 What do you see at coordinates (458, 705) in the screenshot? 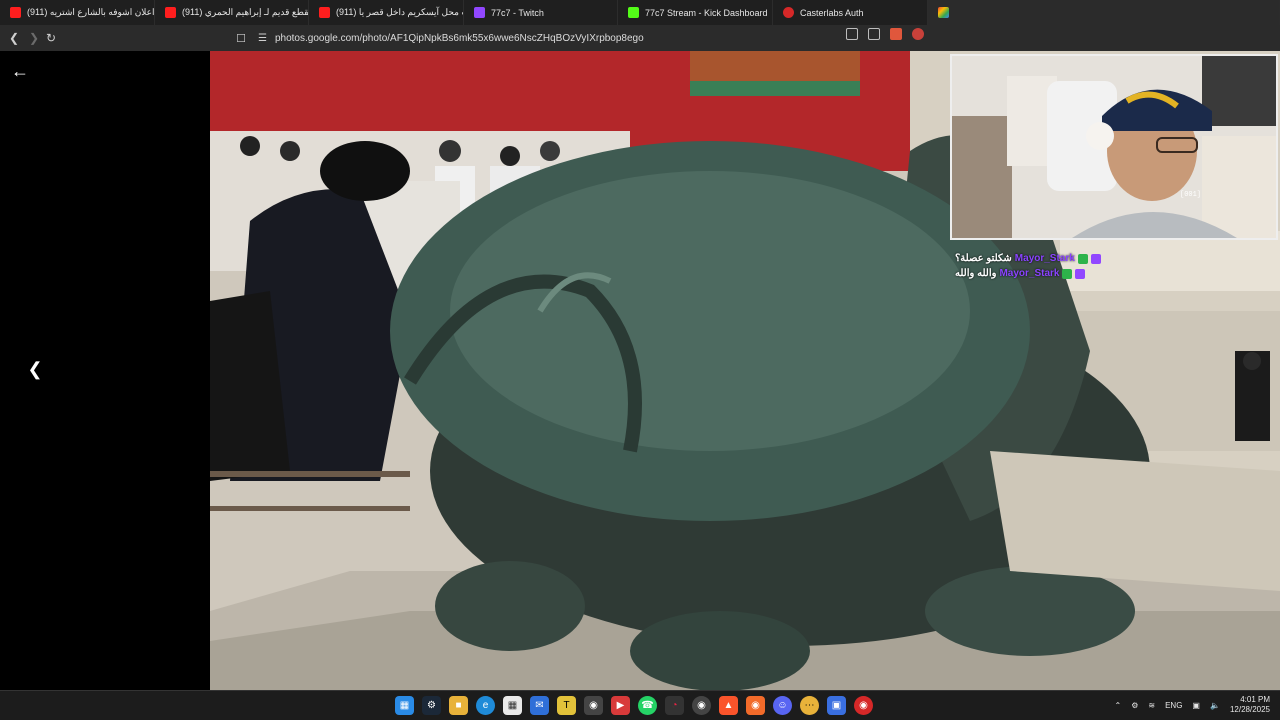
I see `file-explorer-icon: ■` at bounding box center [458, 705].